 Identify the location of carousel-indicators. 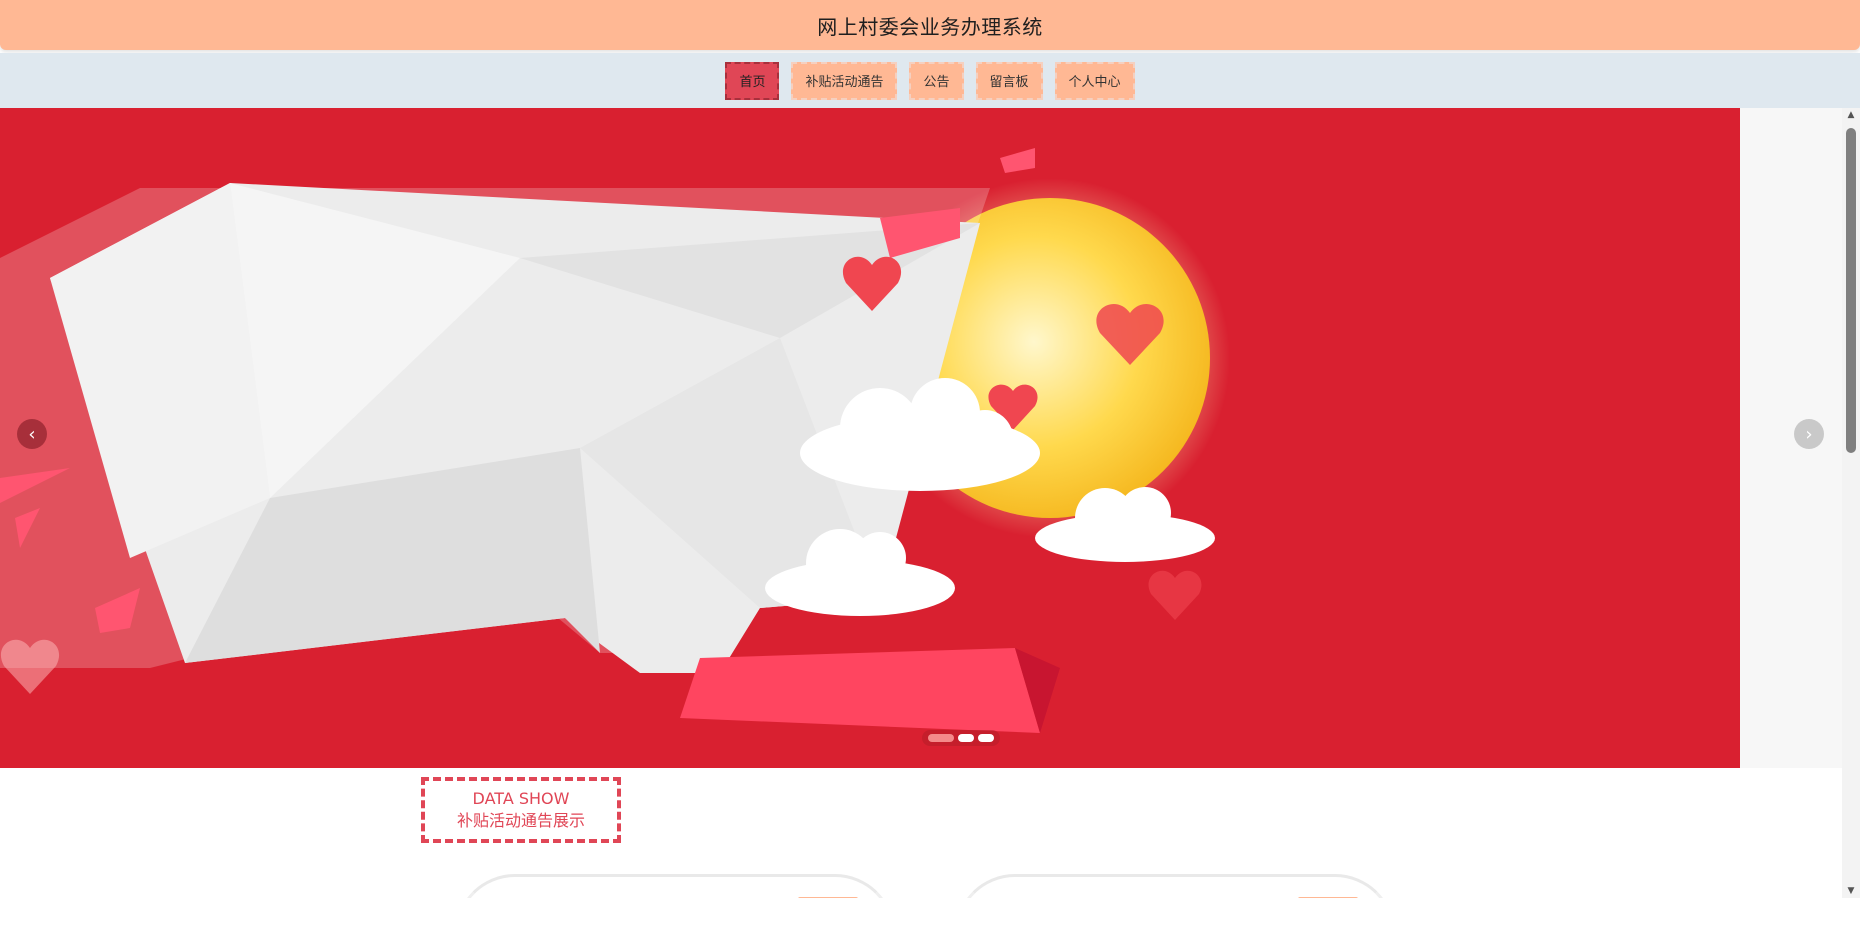
(961, 738).